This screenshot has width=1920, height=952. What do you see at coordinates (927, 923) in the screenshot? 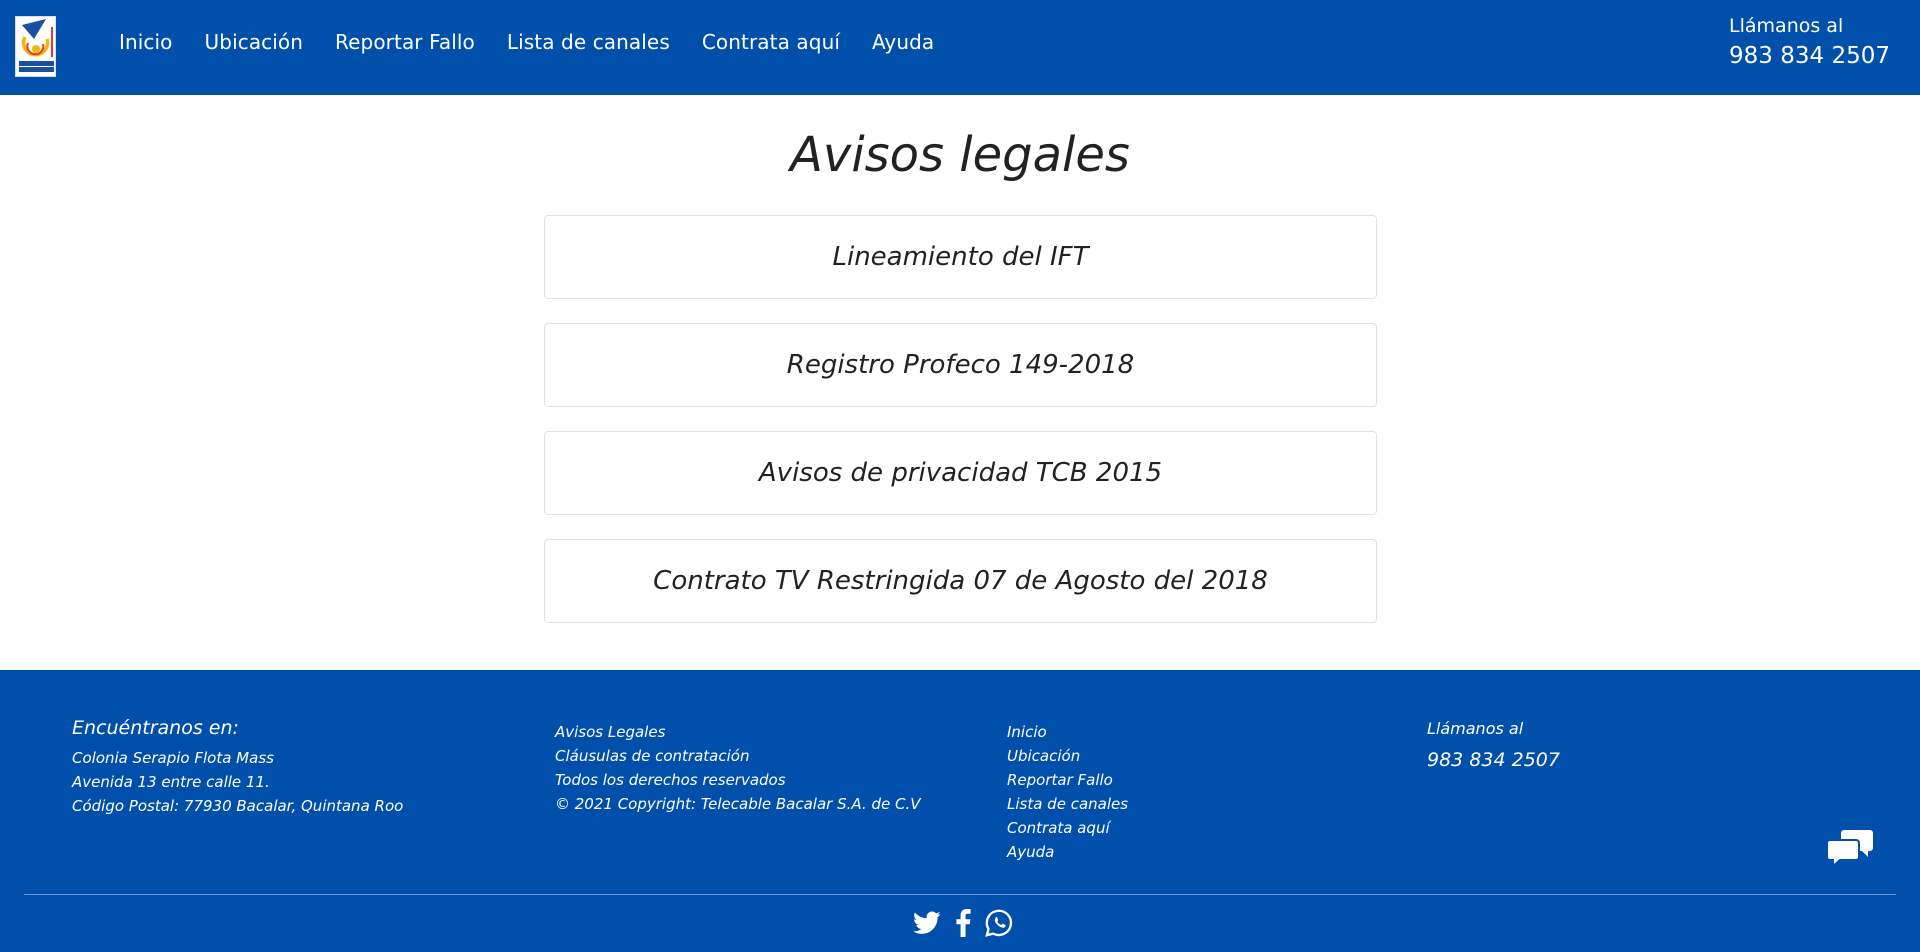
I see `twitter-icon` at bounding box center [927, 923].